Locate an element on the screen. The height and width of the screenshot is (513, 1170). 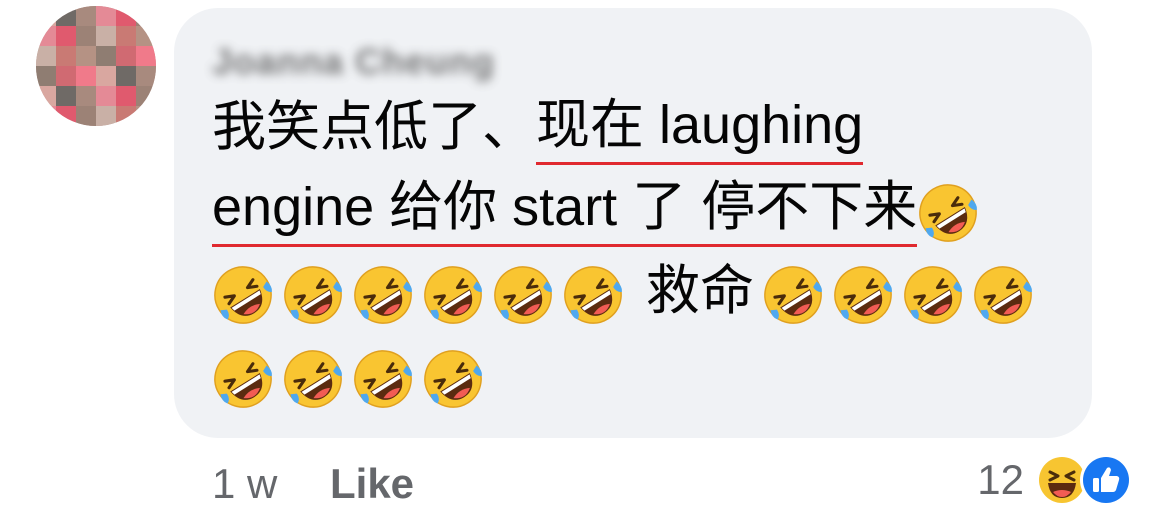
like-button: Like is located at coordinates (372, 484).